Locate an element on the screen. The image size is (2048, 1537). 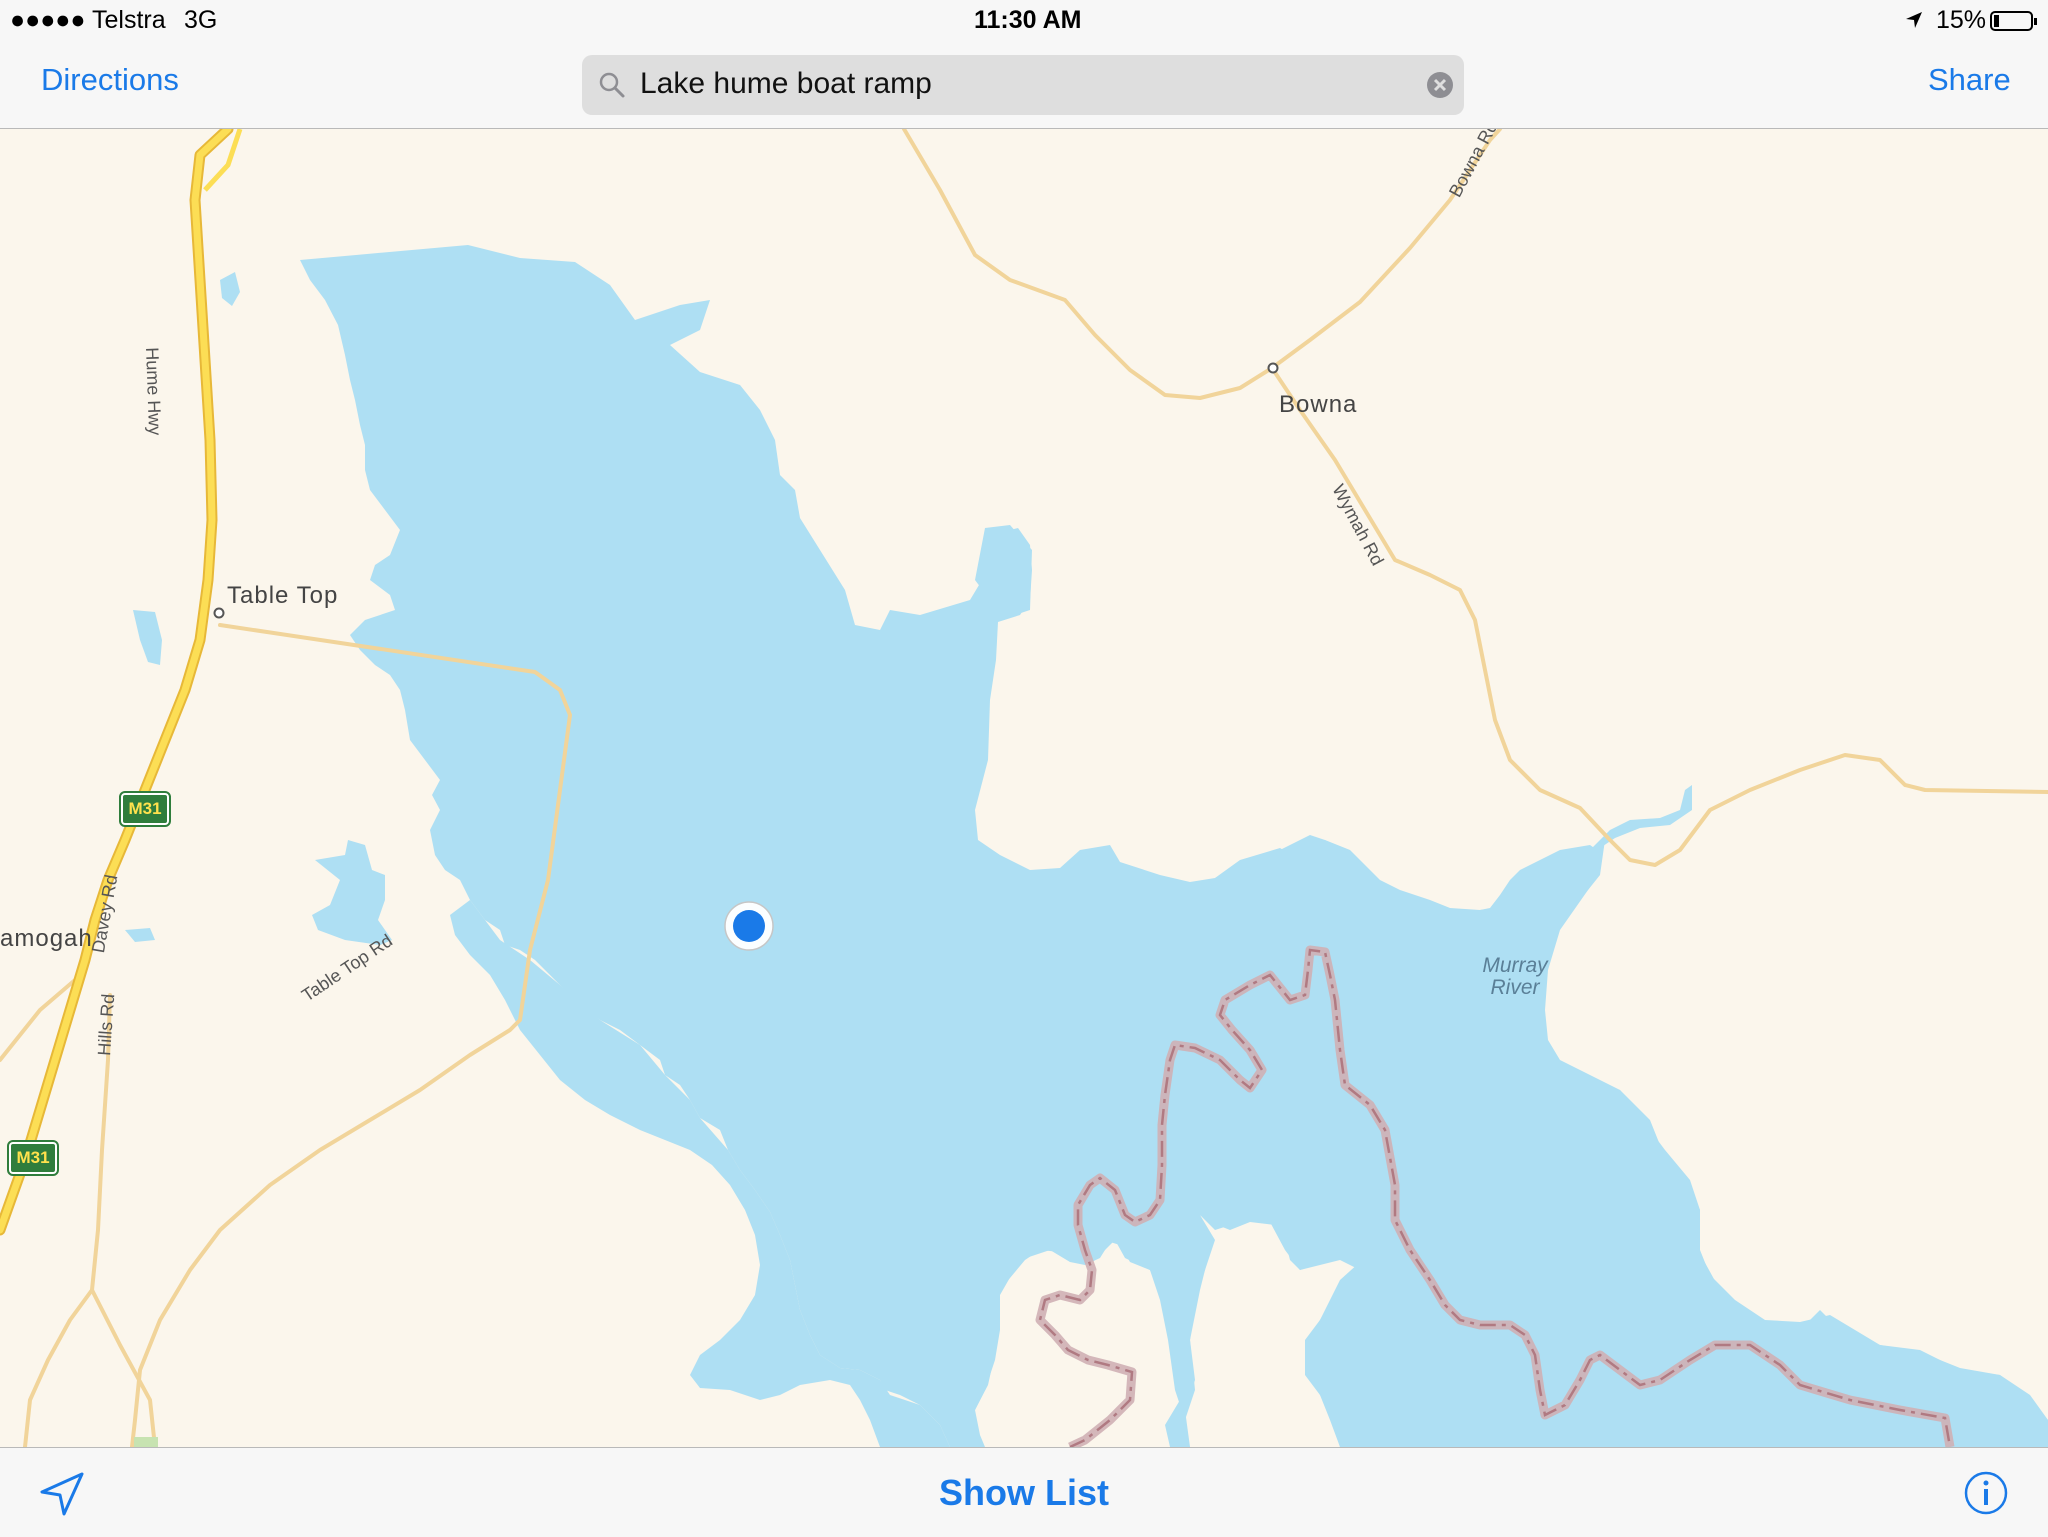
location-services-icon is located at coordinates (1914, 20).